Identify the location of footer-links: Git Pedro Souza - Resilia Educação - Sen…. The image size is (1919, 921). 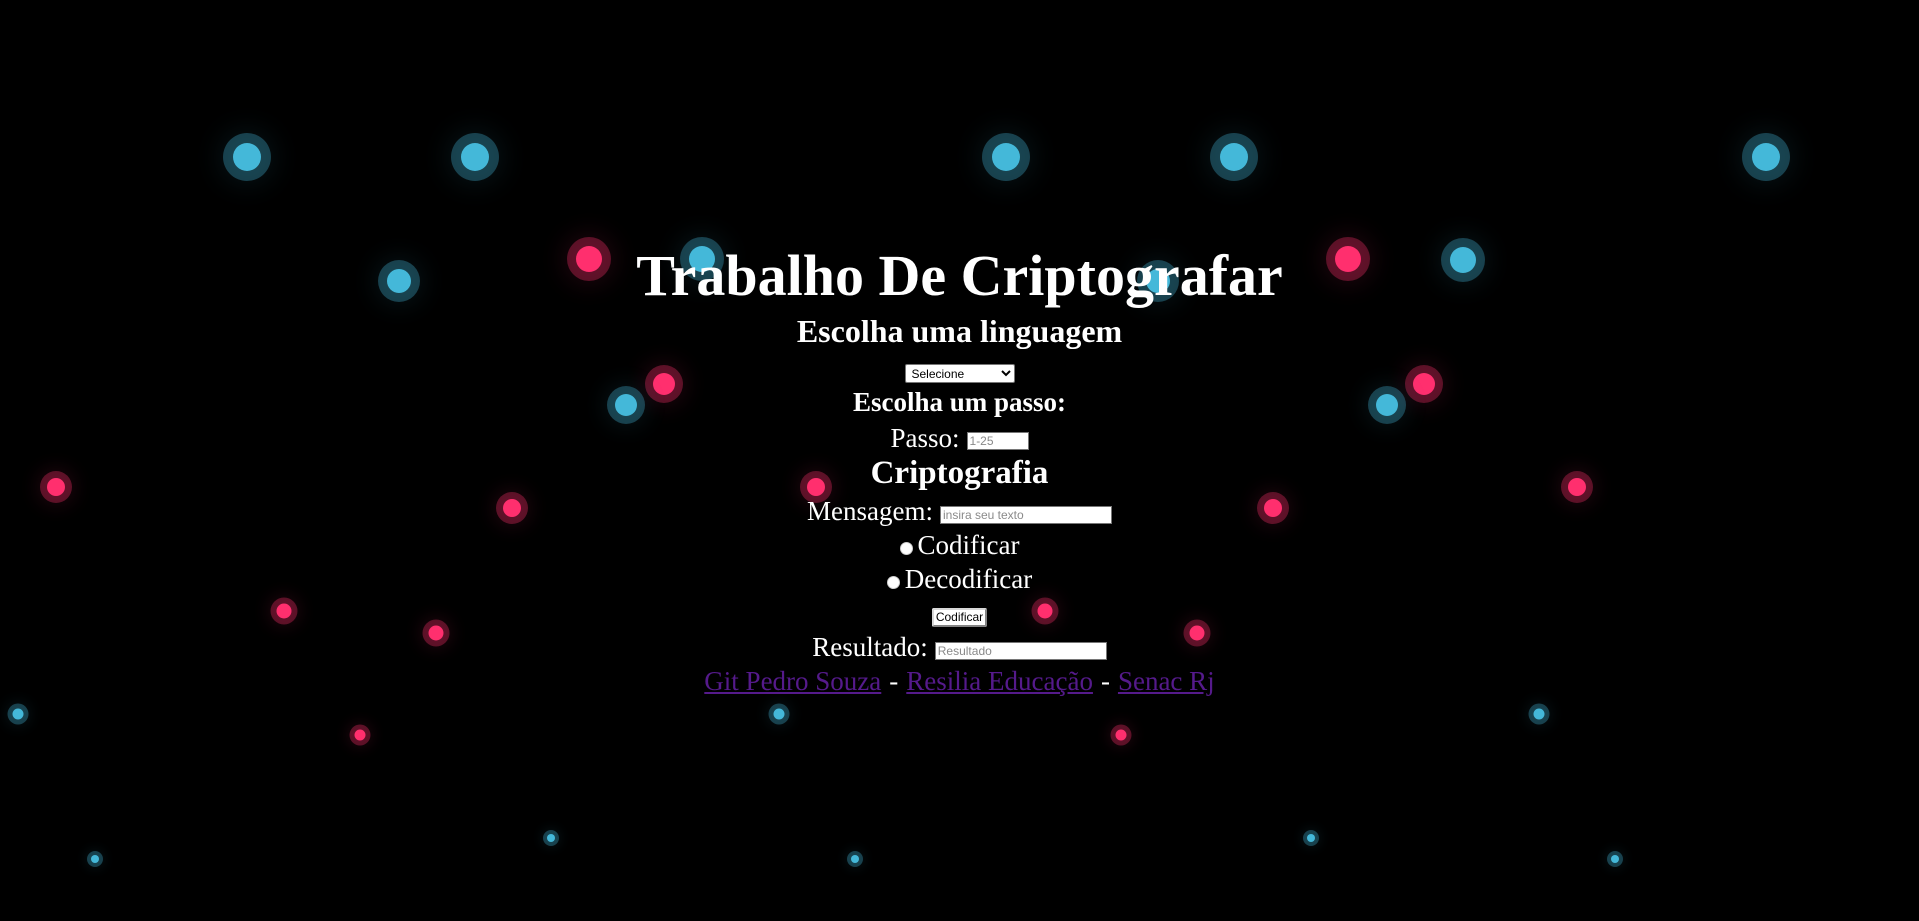
(959, 681).